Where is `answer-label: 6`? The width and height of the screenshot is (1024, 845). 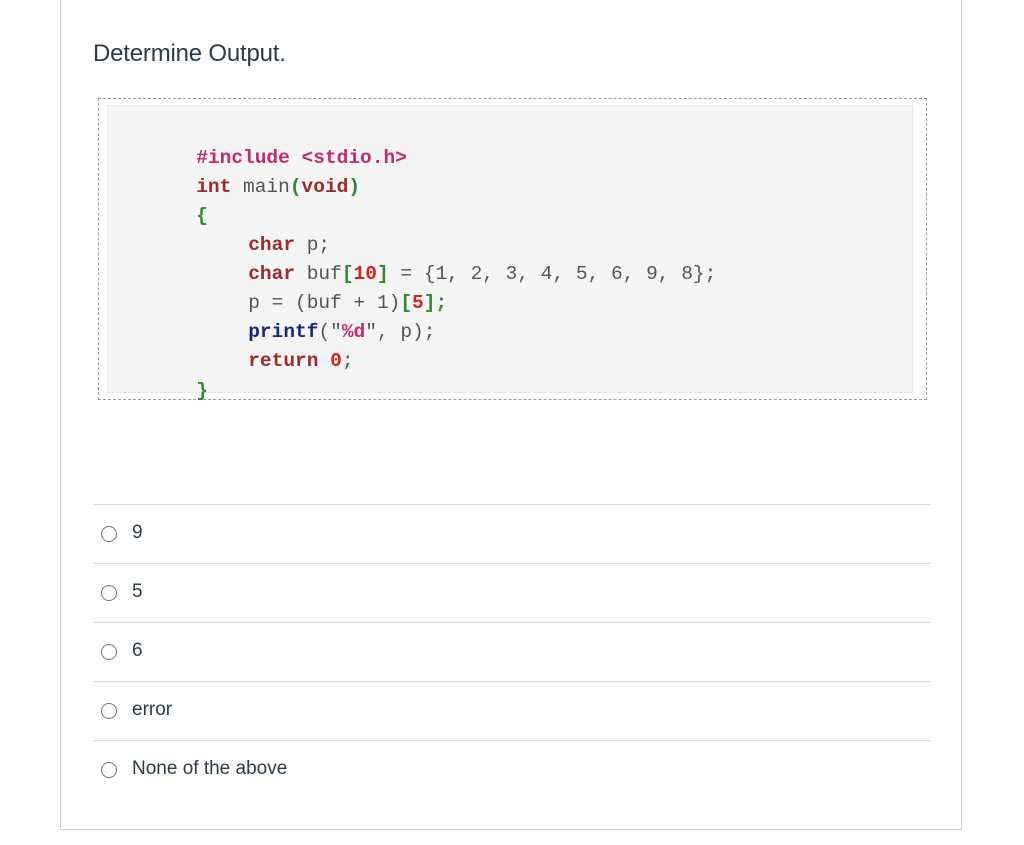
answer-label: 6 is located at coordinates (137, 651).